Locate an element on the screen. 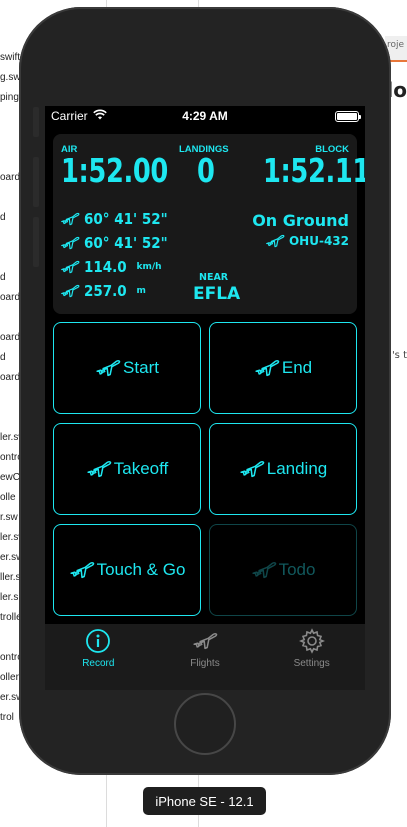  navigator-file-item: oller is located at coordinates (9, 677).